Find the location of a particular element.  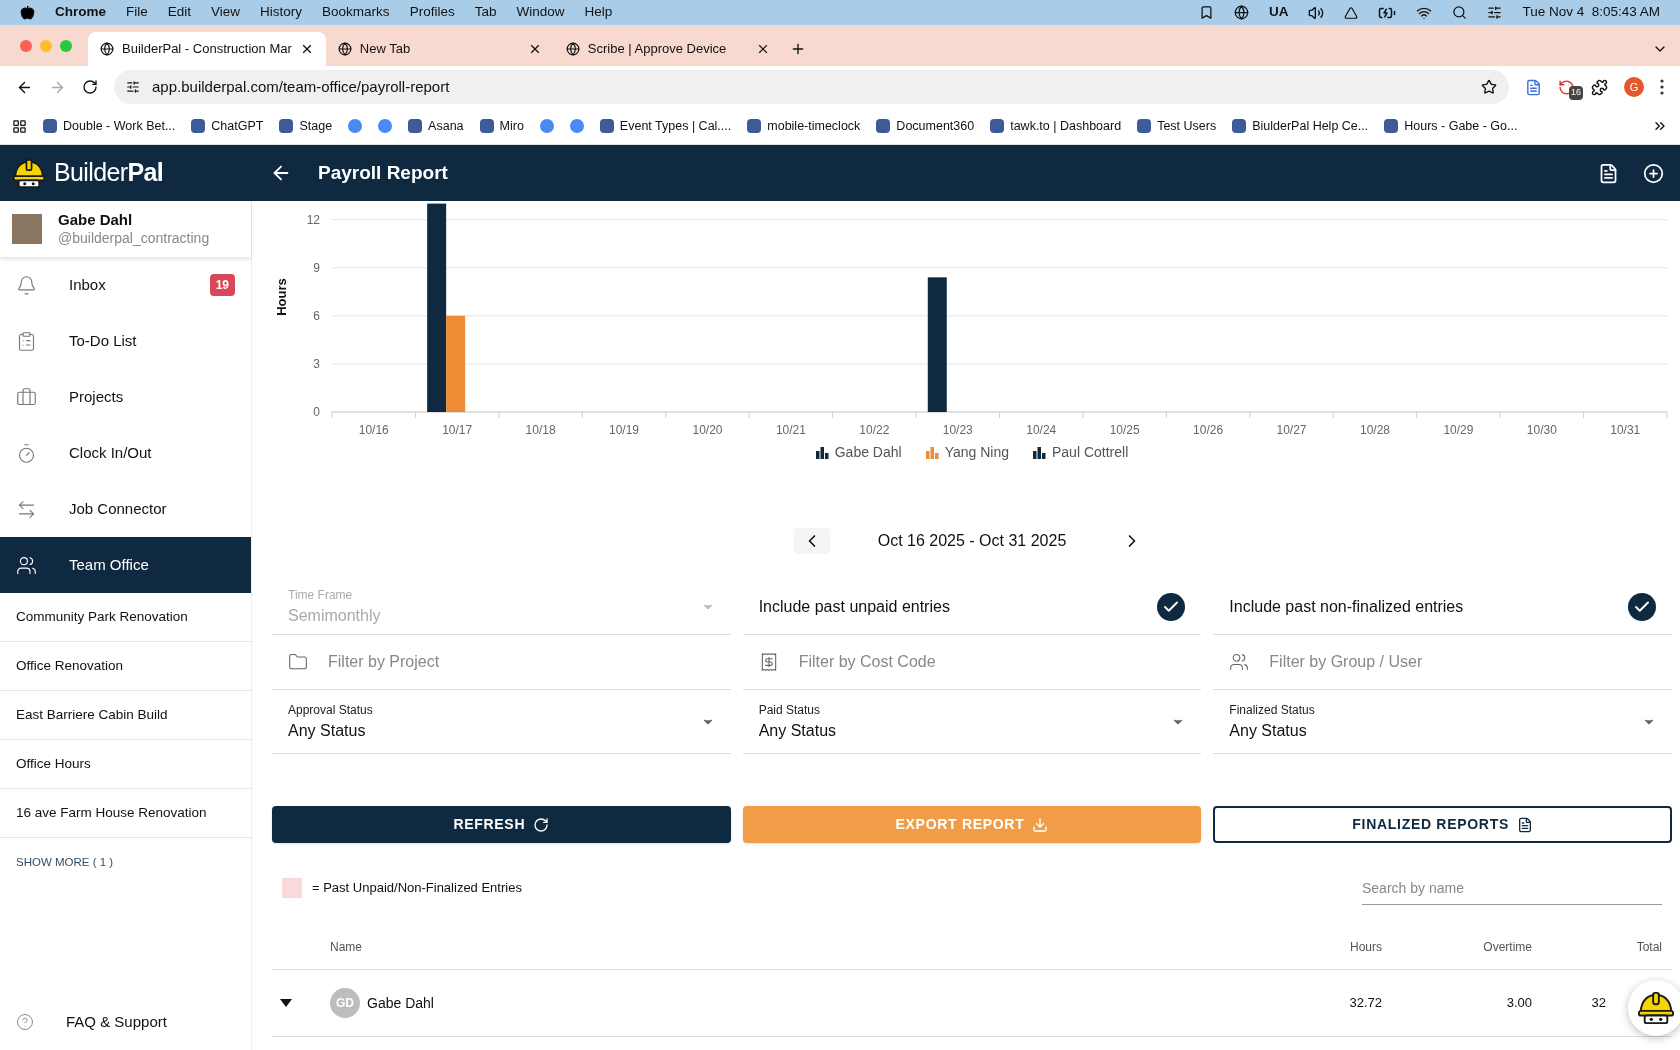

menu-item: Profiles is located at coordinates (432, 12).